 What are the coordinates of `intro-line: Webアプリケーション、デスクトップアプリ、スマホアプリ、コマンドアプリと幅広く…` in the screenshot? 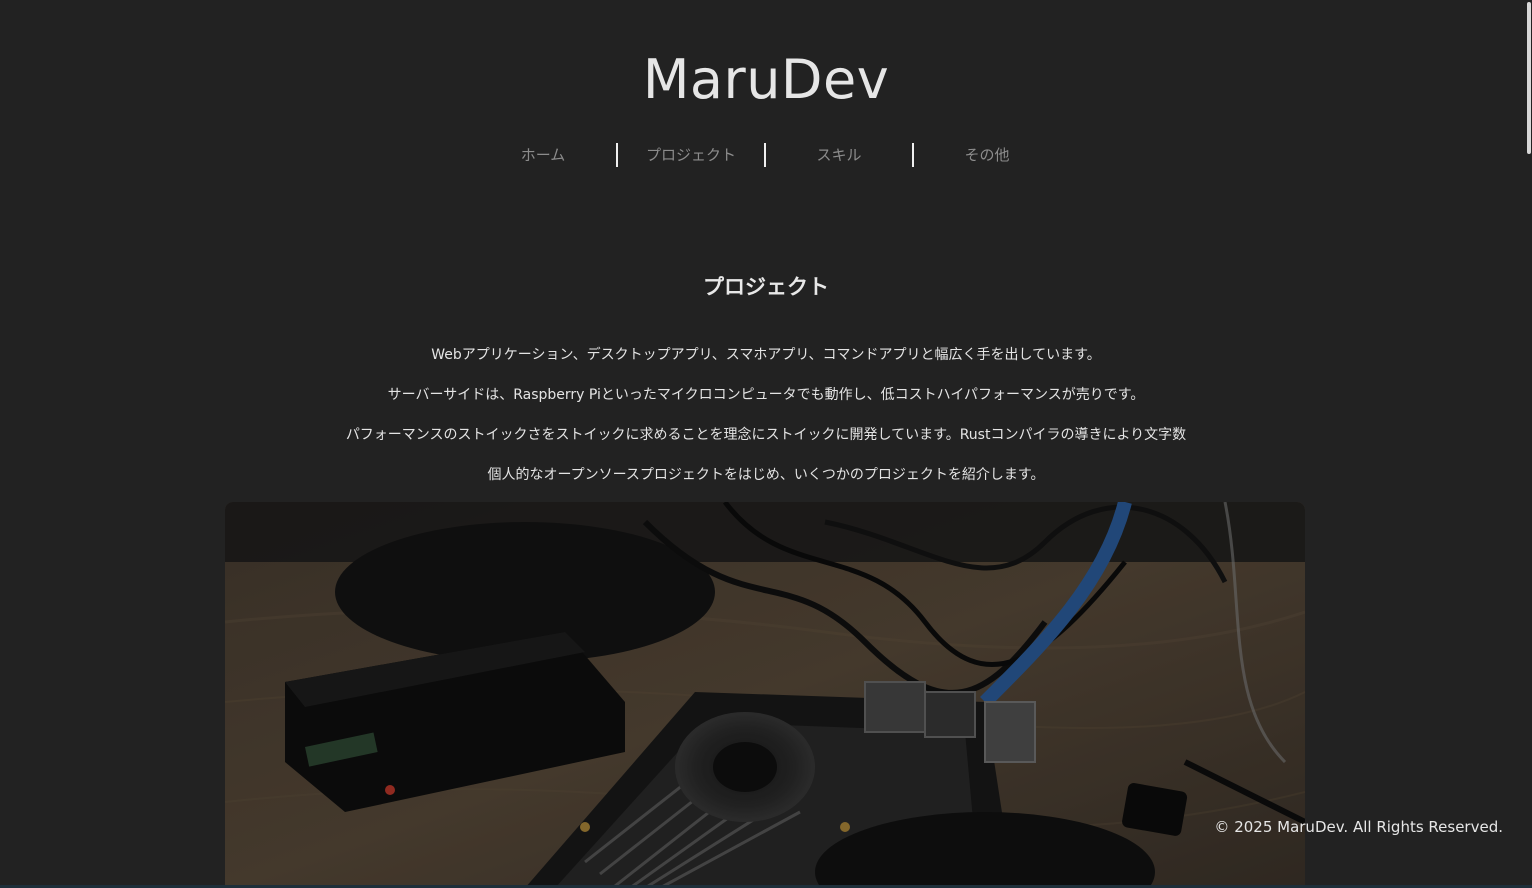 It's located at (766, 355).